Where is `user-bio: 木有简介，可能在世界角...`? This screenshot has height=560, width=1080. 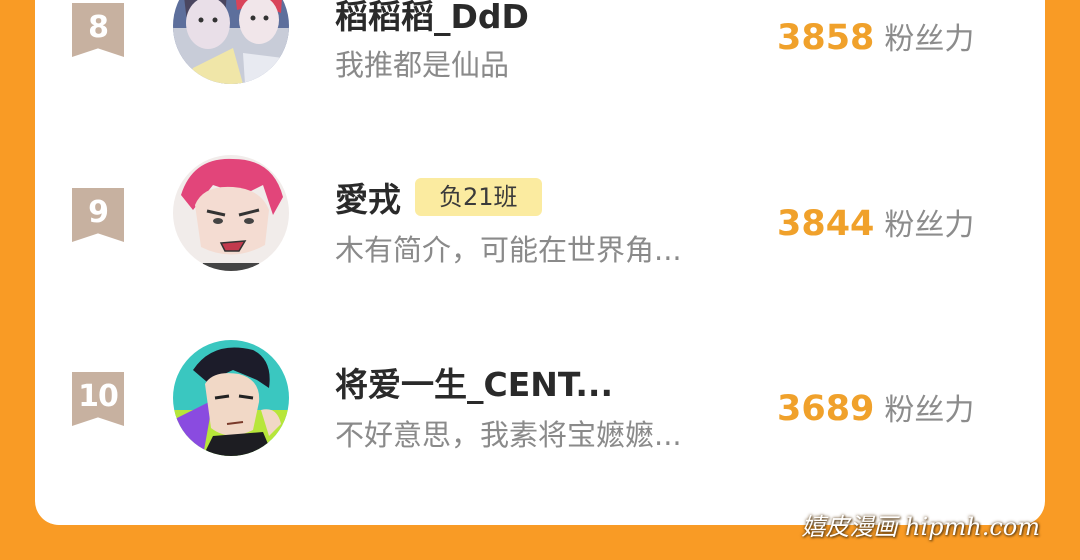 user-bio: 木有简介，可能在世界角... is located at coordinates (508, 250).